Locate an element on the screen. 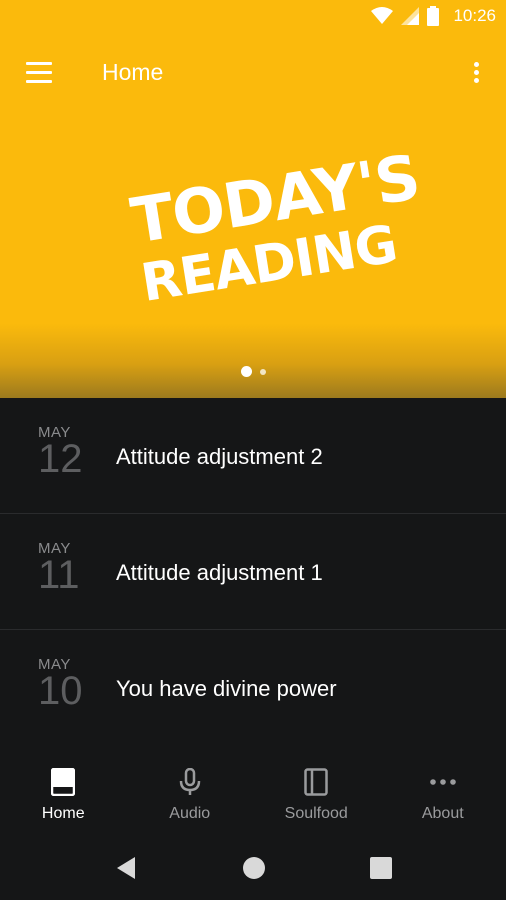 This screenshot has height=900, width=506. hamburger-menu-icon is located at coordinates (39, 73).